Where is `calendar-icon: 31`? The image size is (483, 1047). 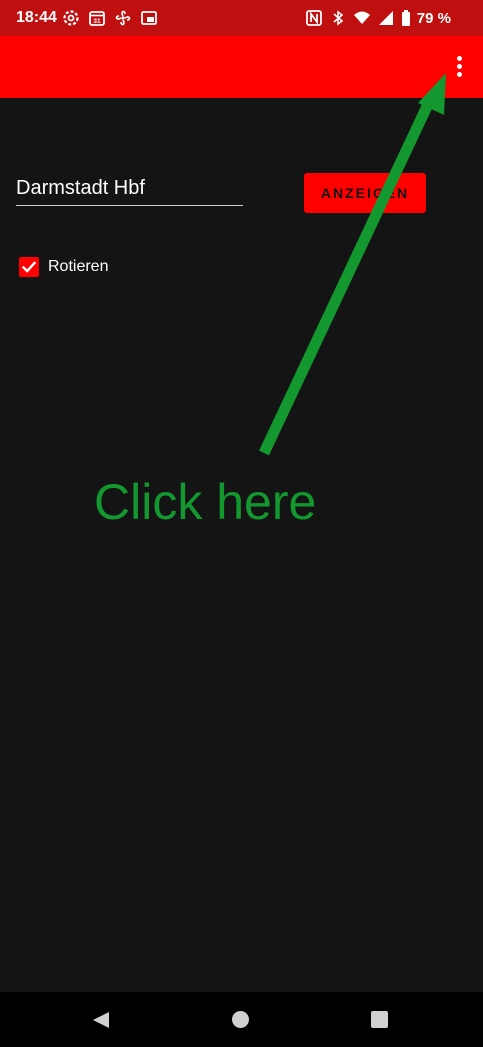 calendar-icon: 31 is located at coordinates (97, 18).